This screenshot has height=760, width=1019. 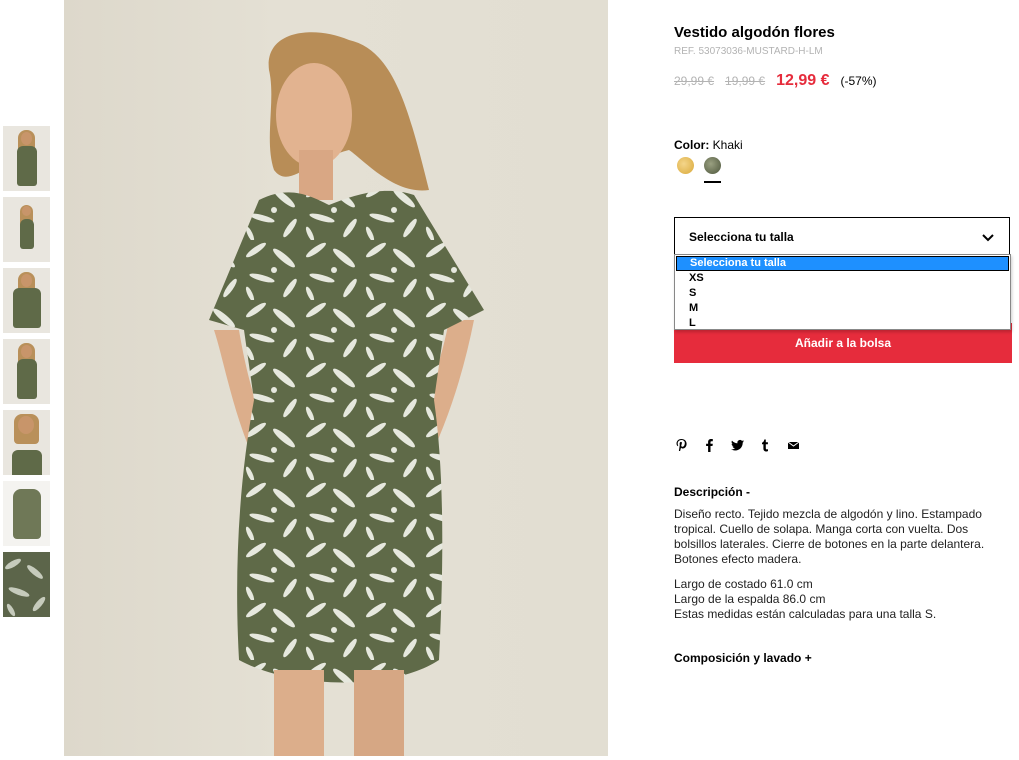 I want to click on size-select-label: Selecciona tu talla, so click(x=741, y=237).